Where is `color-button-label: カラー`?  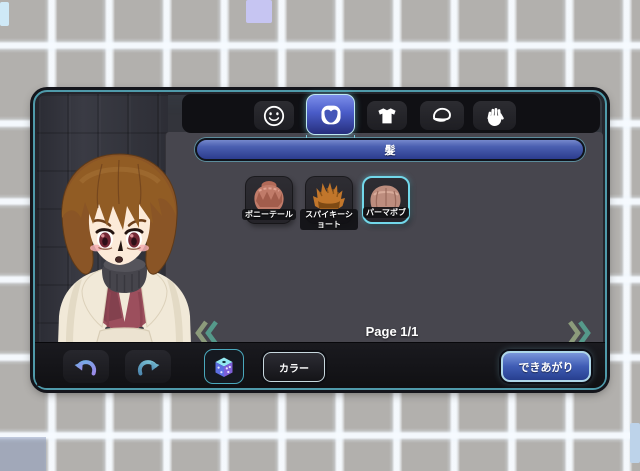
color-button-label: カラー is located at coordinates (294, 369).